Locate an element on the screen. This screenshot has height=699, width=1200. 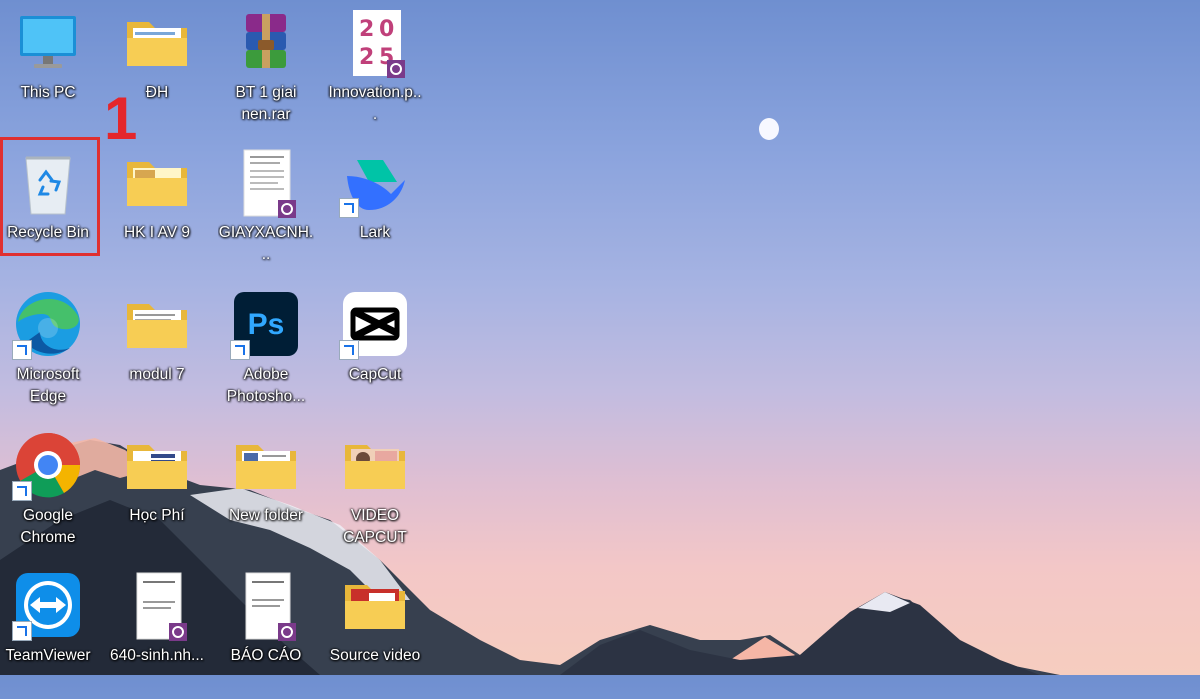
desktop-icon-lark: Lark is located at coordinates (375, 208).